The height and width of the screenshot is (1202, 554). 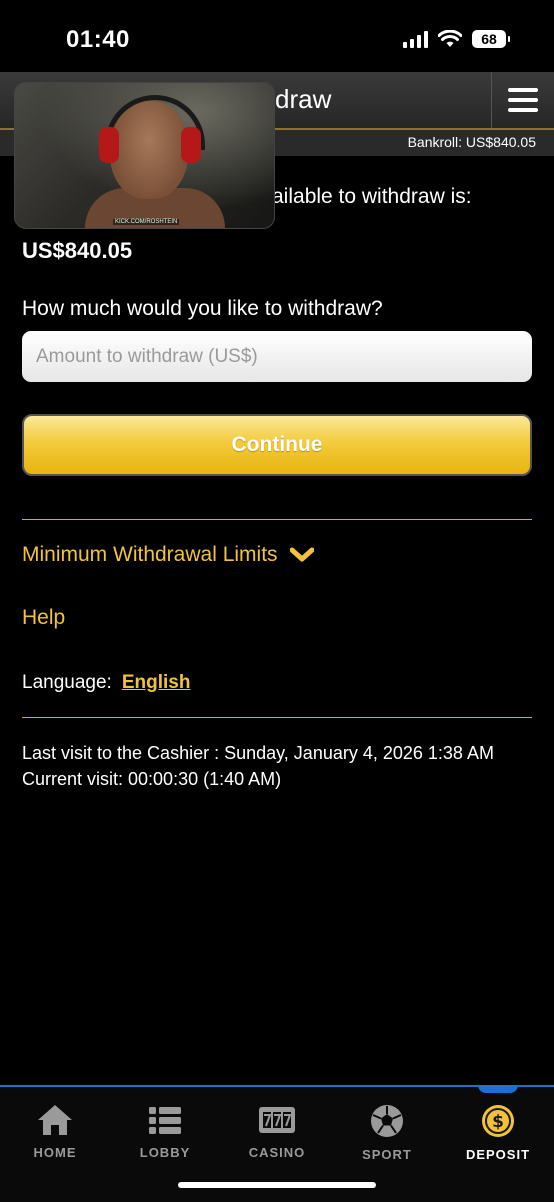 What do you see at coordinates (498, 1154) in the screenshot?
I see `nav-deposit-label: DEPOSIT` at bounding box center [498, 1154].